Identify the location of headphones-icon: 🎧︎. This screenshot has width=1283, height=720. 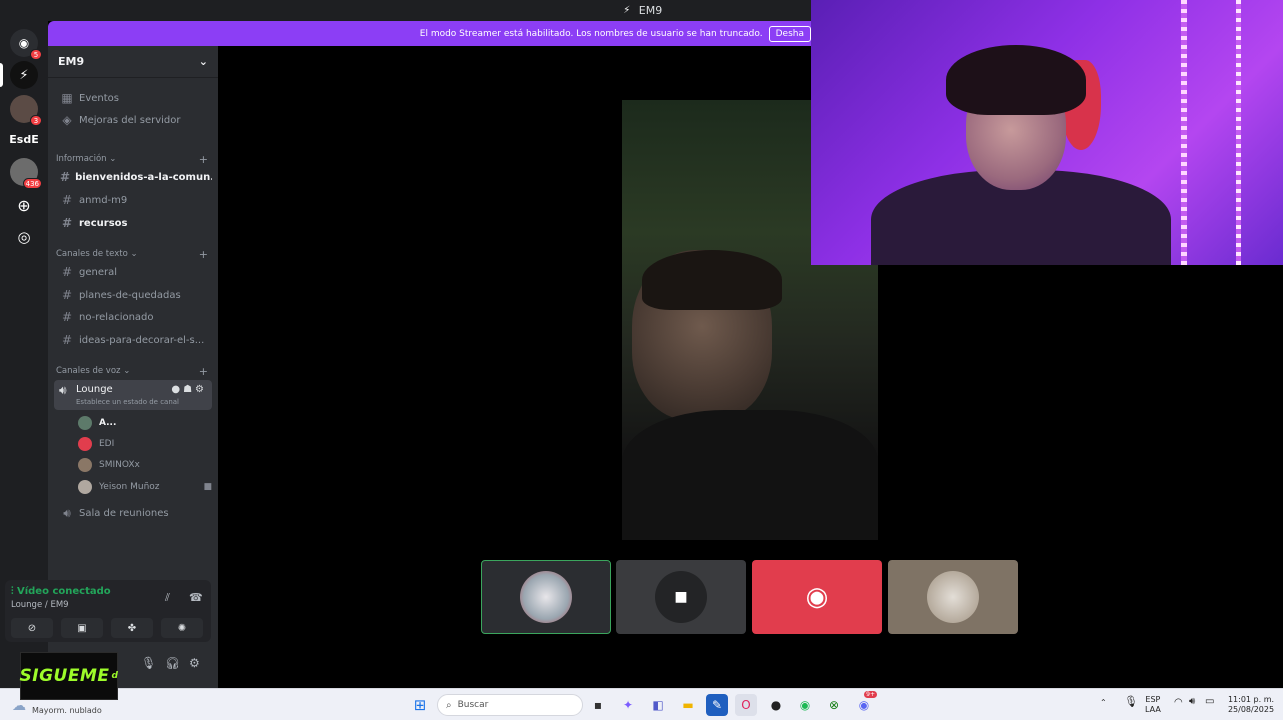
(172, 663).